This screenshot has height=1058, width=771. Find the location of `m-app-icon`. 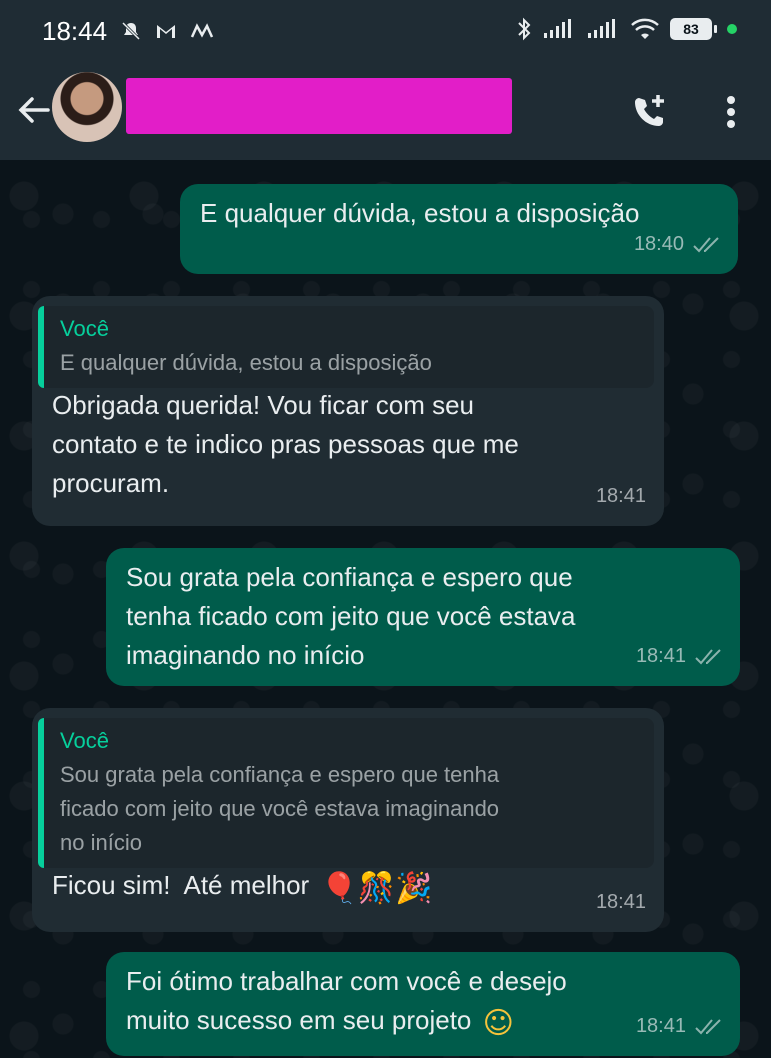

m-app-icon is located at coordinates (202, 30).